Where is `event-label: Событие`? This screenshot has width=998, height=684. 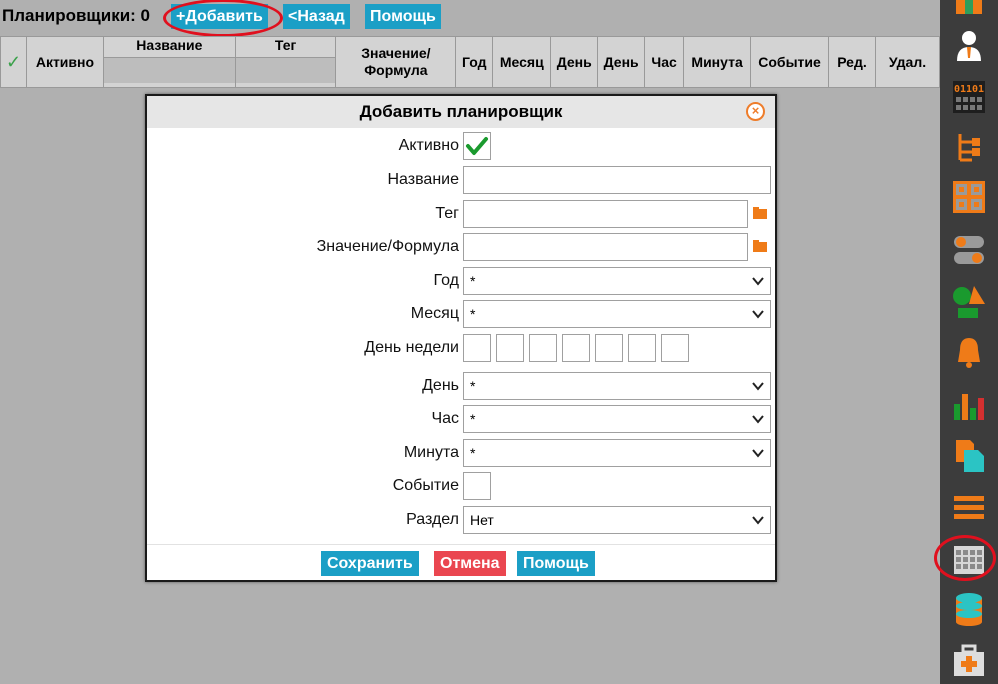 event-label: Событие is located at coordinates (425, 485).